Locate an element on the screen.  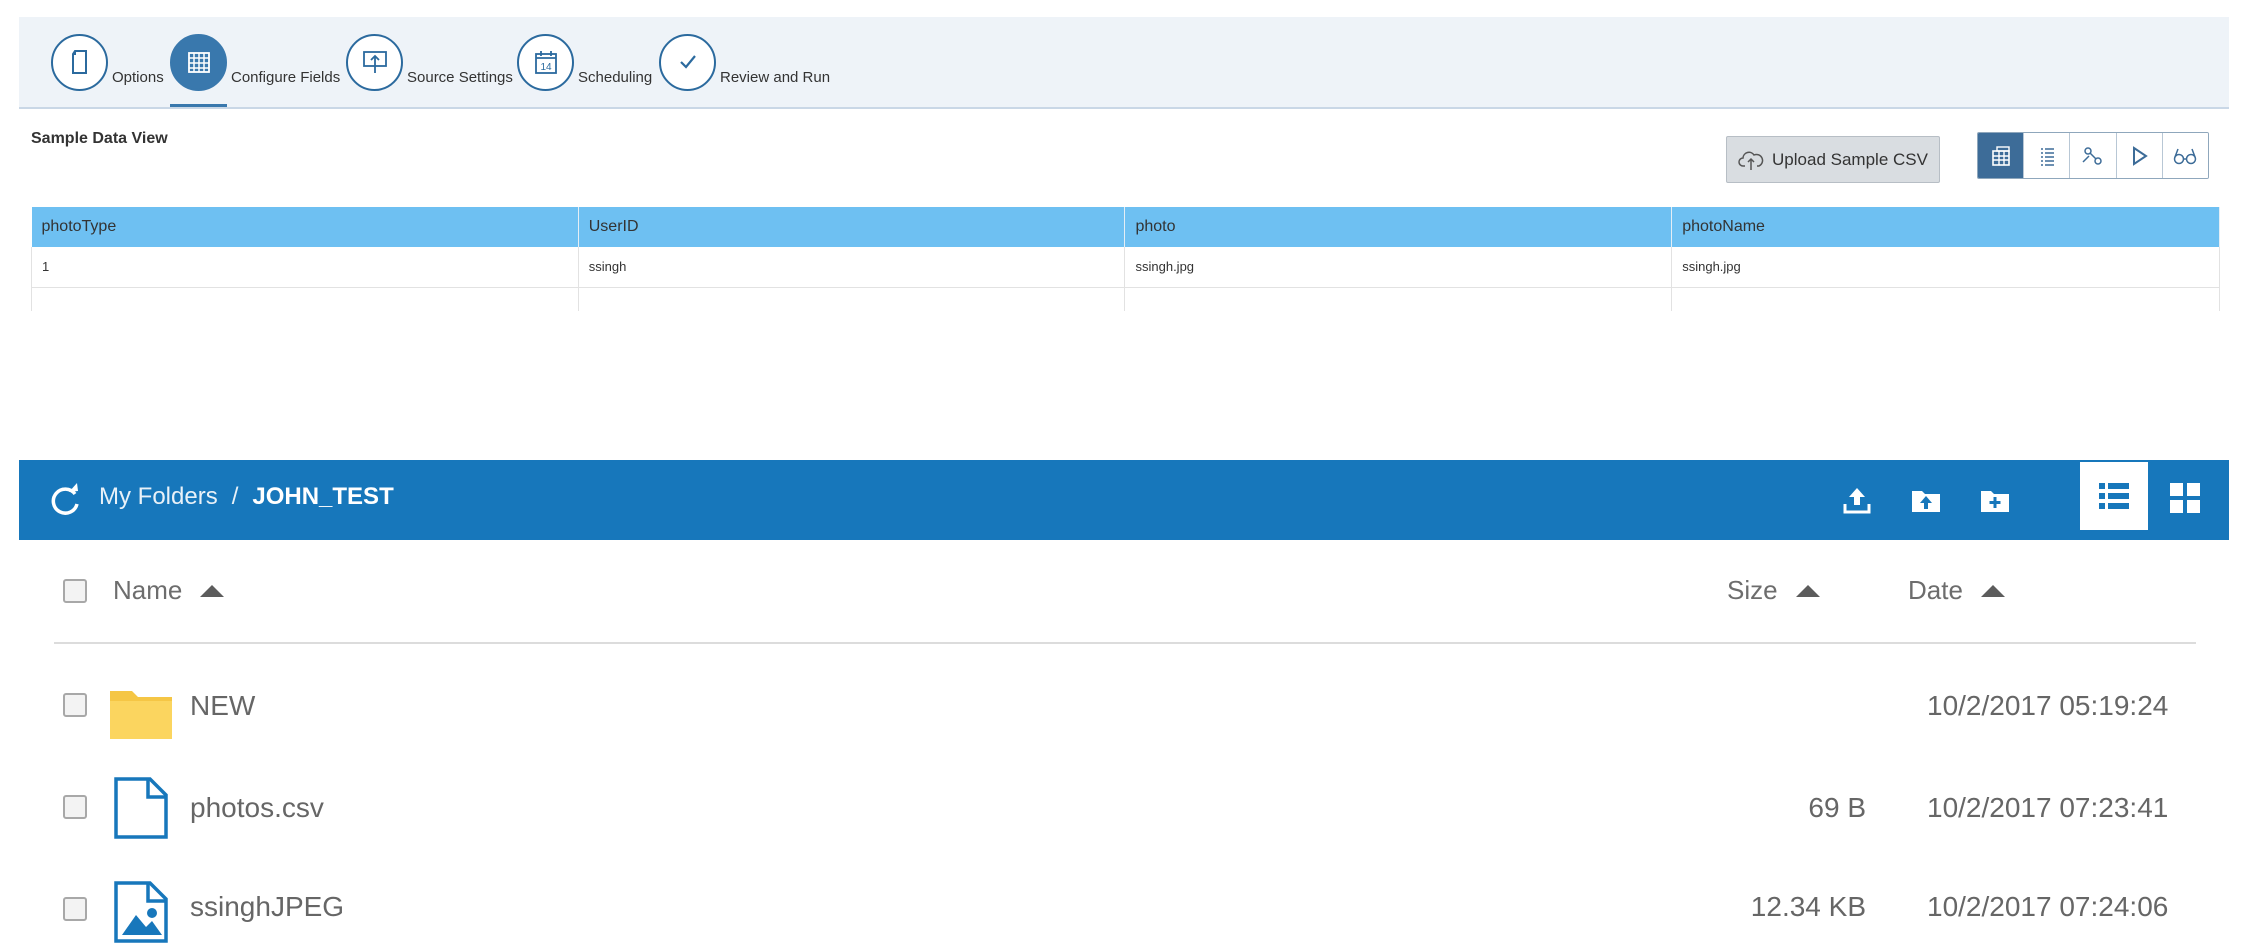
file-name: NEW is located at coordinates (222, 706).